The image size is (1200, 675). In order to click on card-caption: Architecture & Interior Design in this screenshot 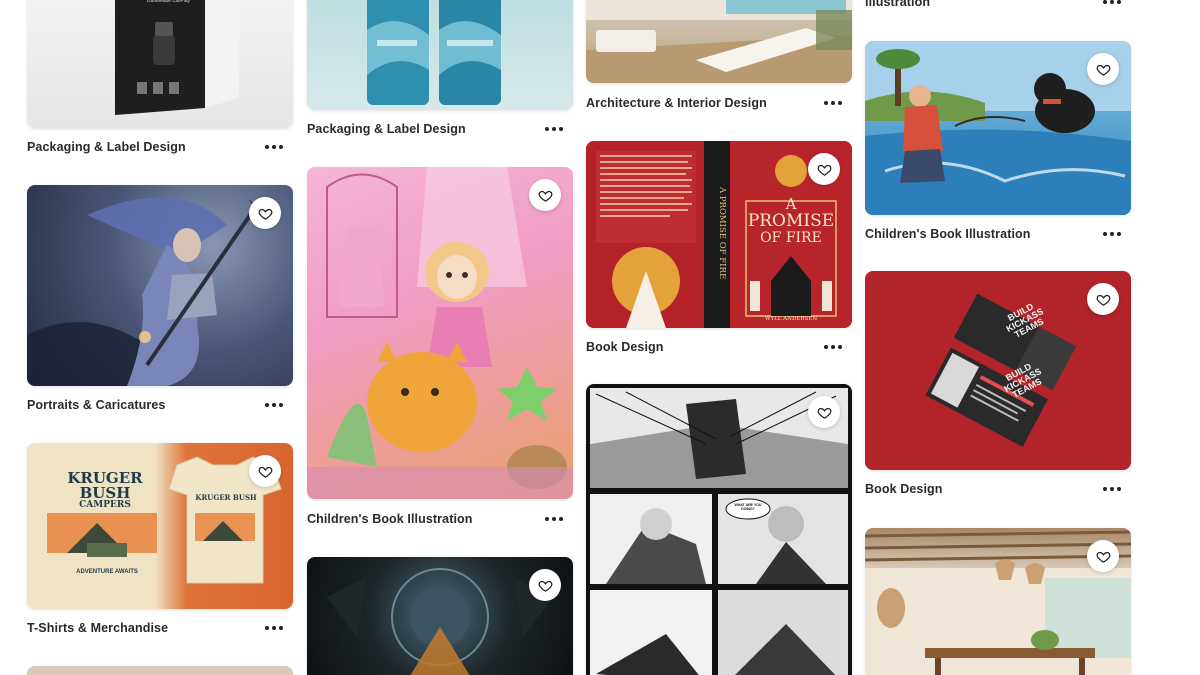, I will do `click(719, 103)`.